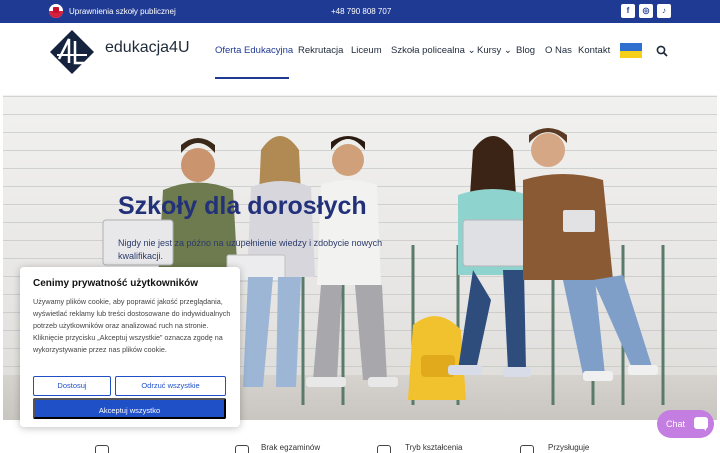  Describe the element at coordinates (56, 11) in the screenshot. I see `poland-emblem-icon` at that location.